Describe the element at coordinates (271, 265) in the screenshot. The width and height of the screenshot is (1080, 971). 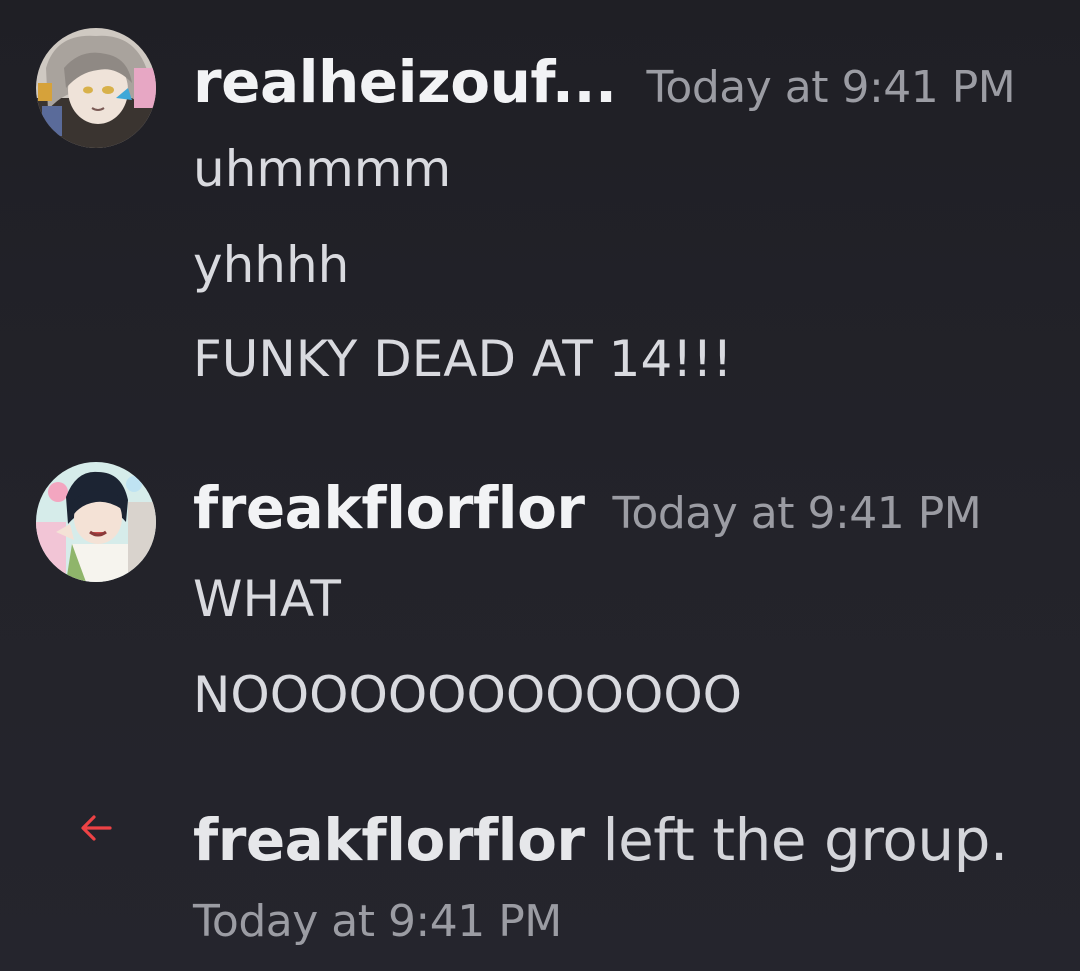
I see `message-text: yhhhh` at that location.